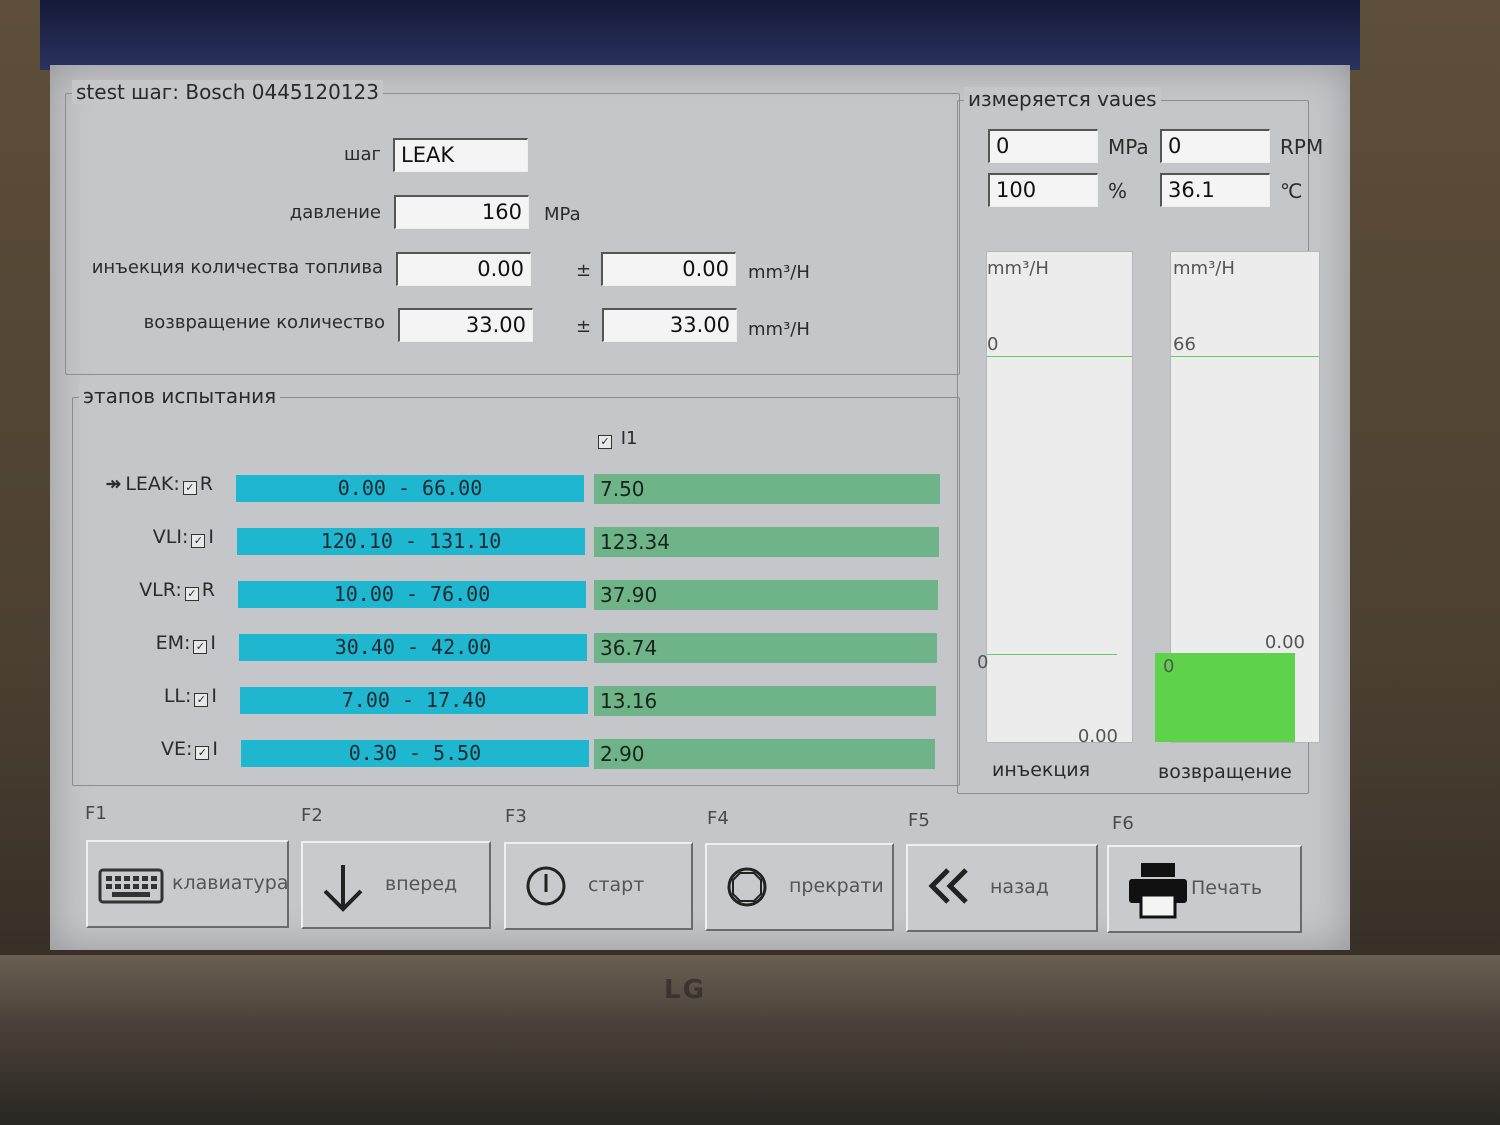 This screenshot has width=1500, height=1125. Describe the element at coordinates (461, 212) in the screenshot. I see `pressure-field: 160` at that location.